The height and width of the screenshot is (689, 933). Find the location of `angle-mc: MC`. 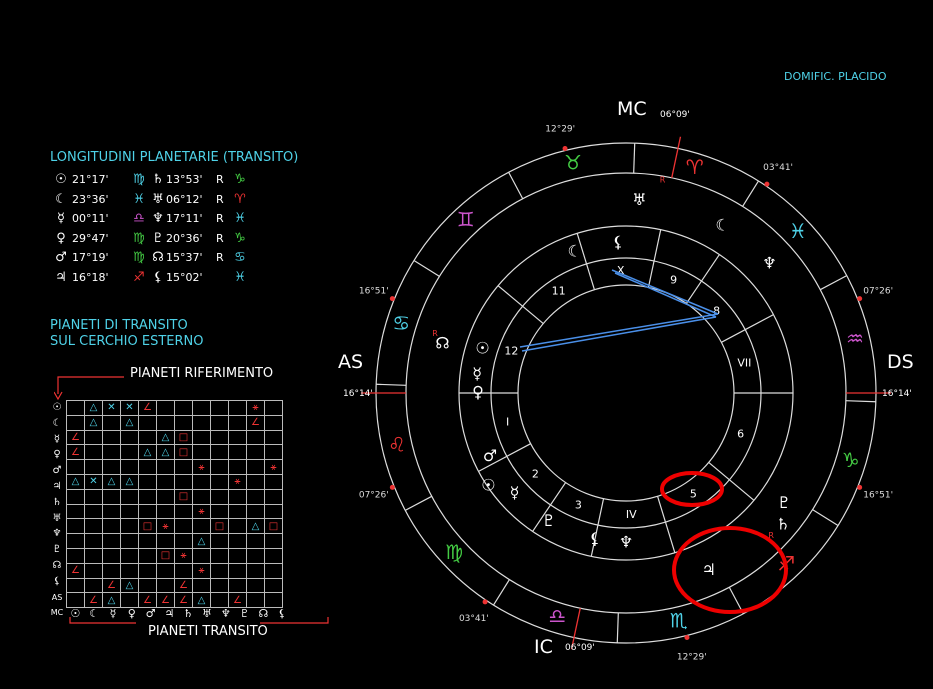

angle-mc: MC is located at coordinates (632, 109).